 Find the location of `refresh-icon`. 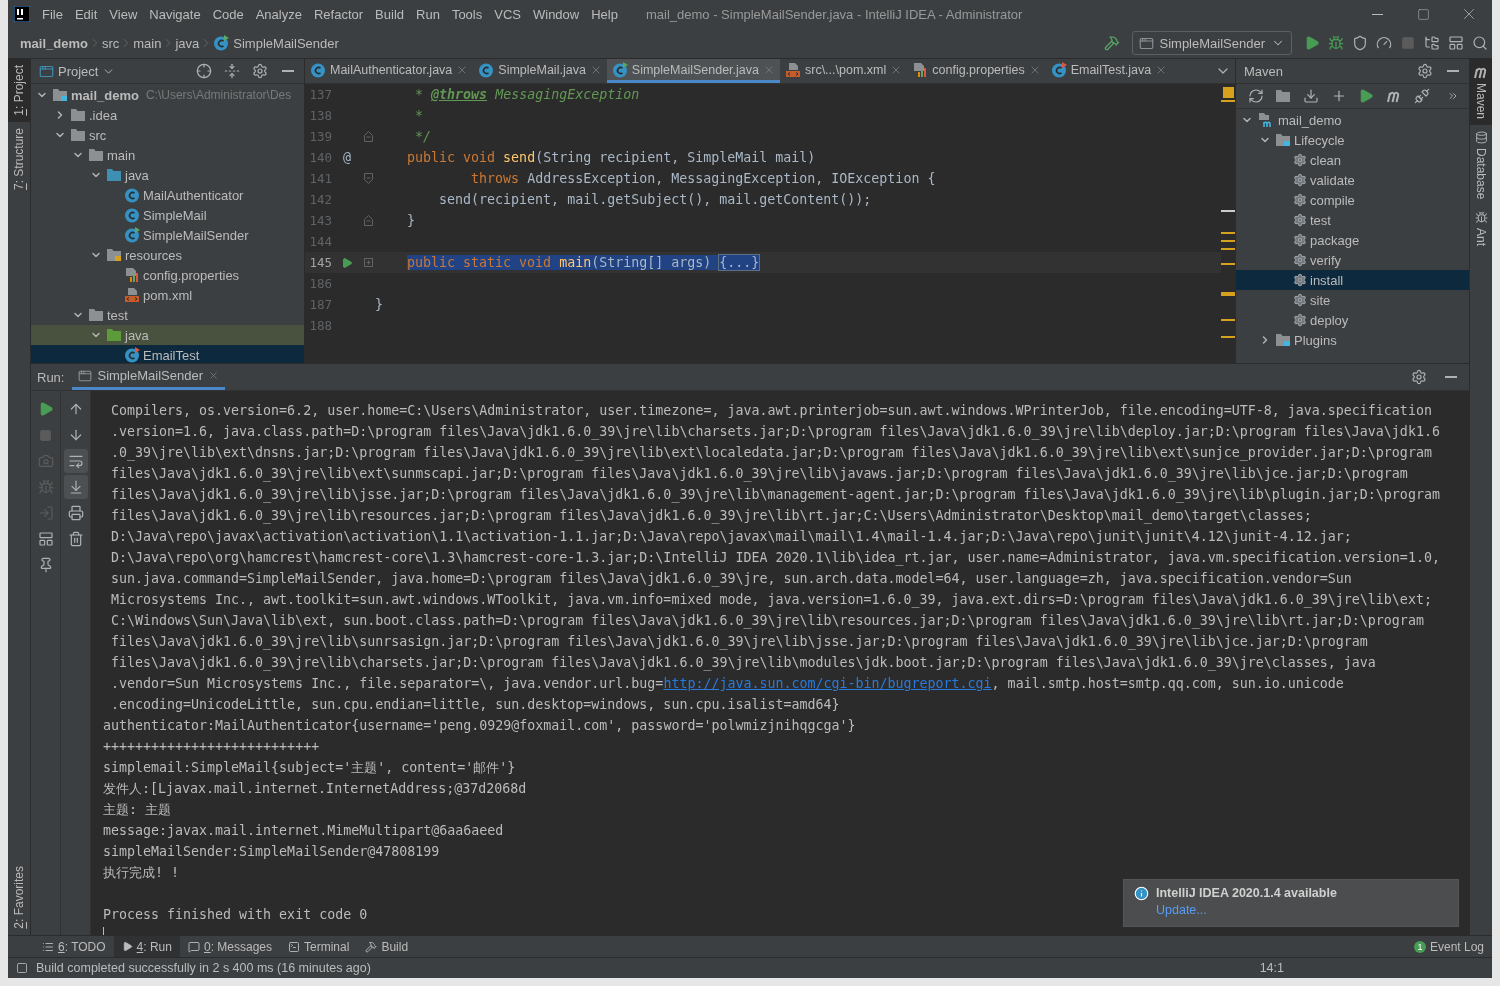

refresh-icon is located at coordinates (1255, 96).